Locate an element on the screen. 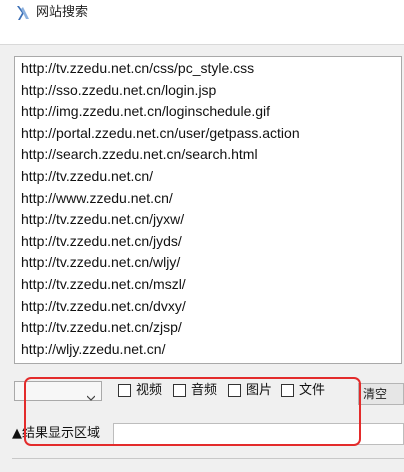 The image size is (404, 472). list-item: http://tv.zzedu.net.cn/zjsp/ is located at coordinates (101, 327).